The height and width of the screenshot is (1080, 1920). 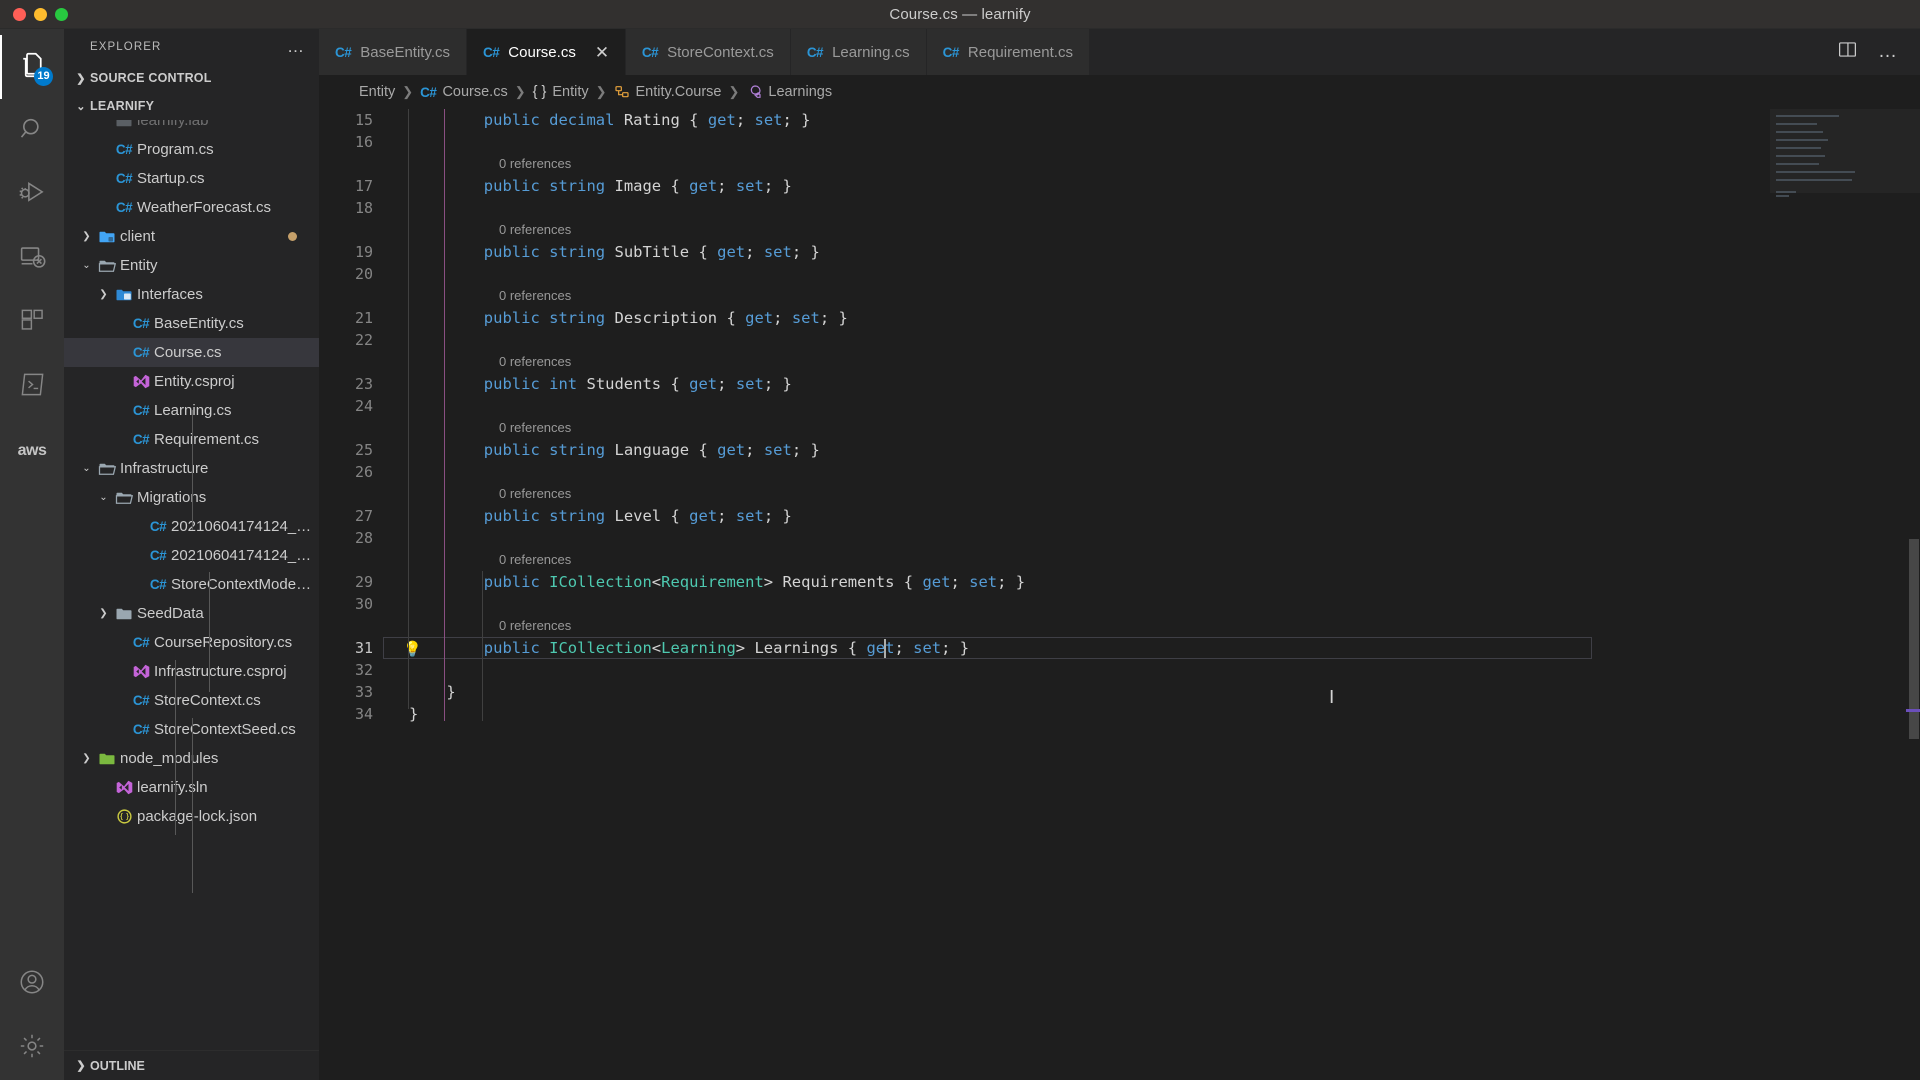 What do you see at coordinates (1044, 538) in the screenshot?
I see `code-line: 28` at bounding box center [1044, 538].